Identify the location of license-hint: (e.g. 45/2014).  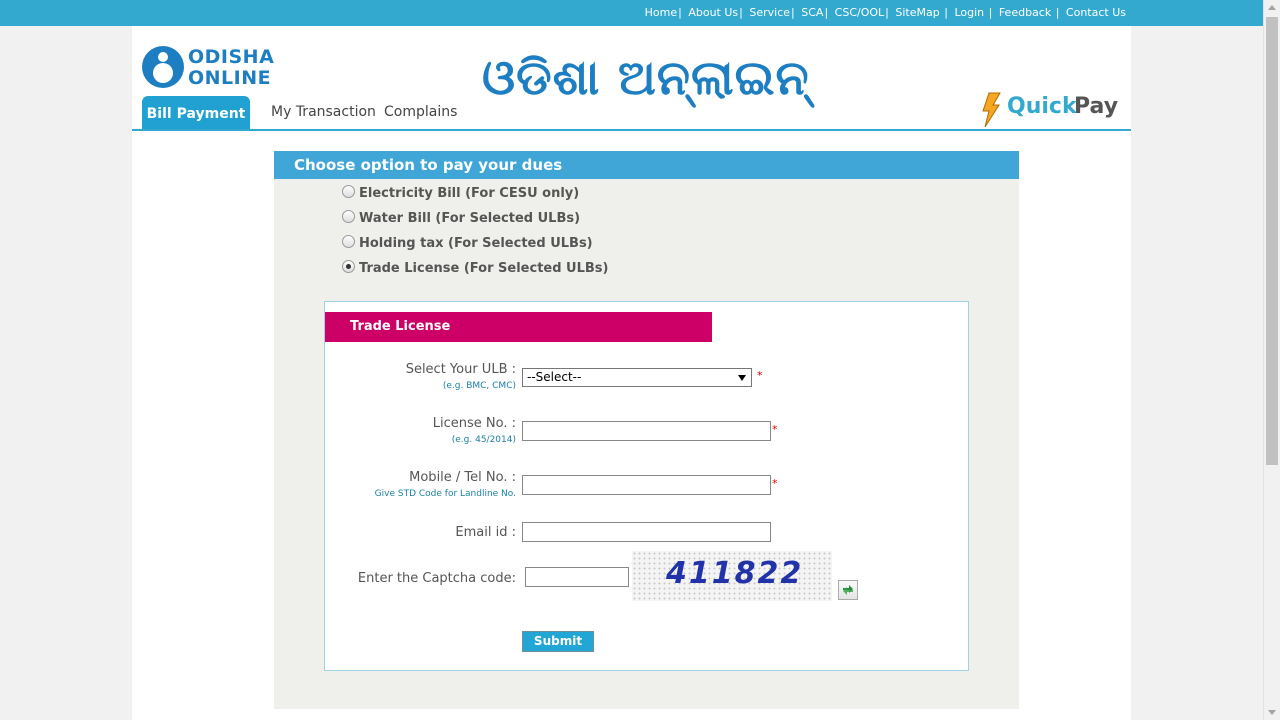
(483, 440).